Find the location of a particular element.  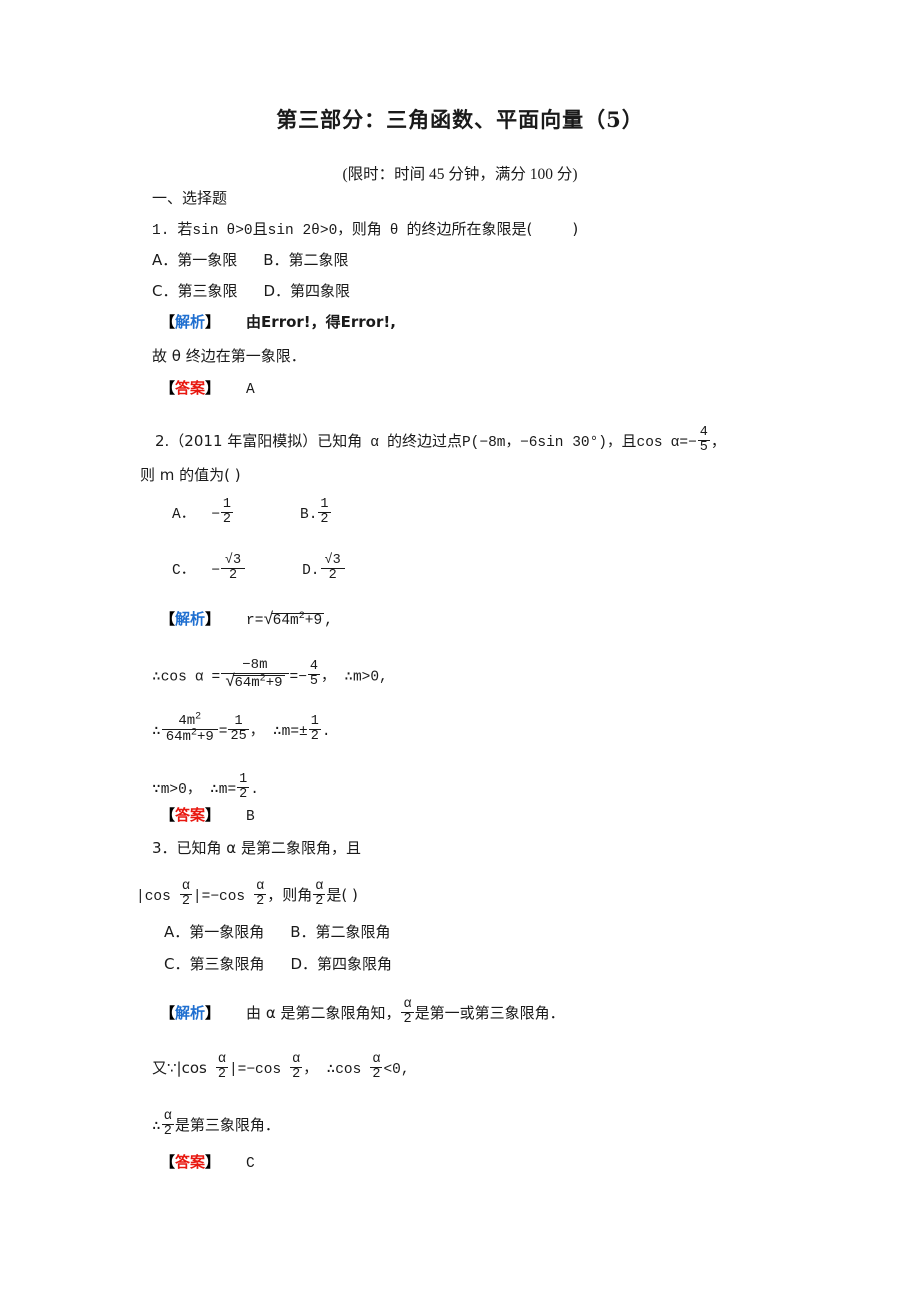

option-a-fraction: 12 is located at coordinates (227, 512).